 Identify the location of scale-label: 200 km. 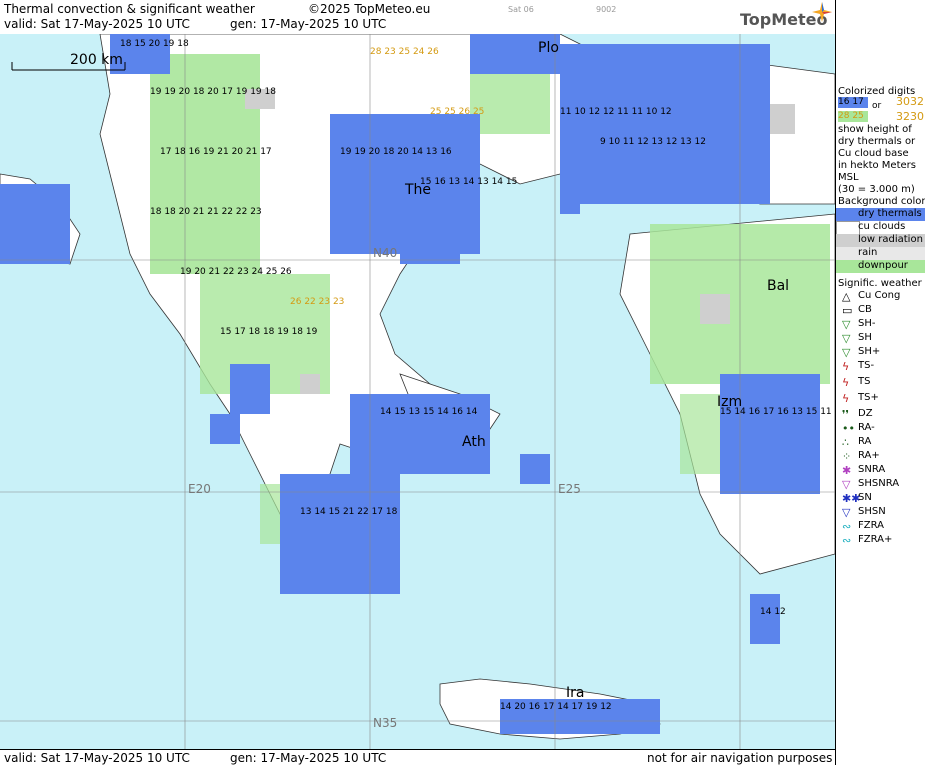
(96, 60).